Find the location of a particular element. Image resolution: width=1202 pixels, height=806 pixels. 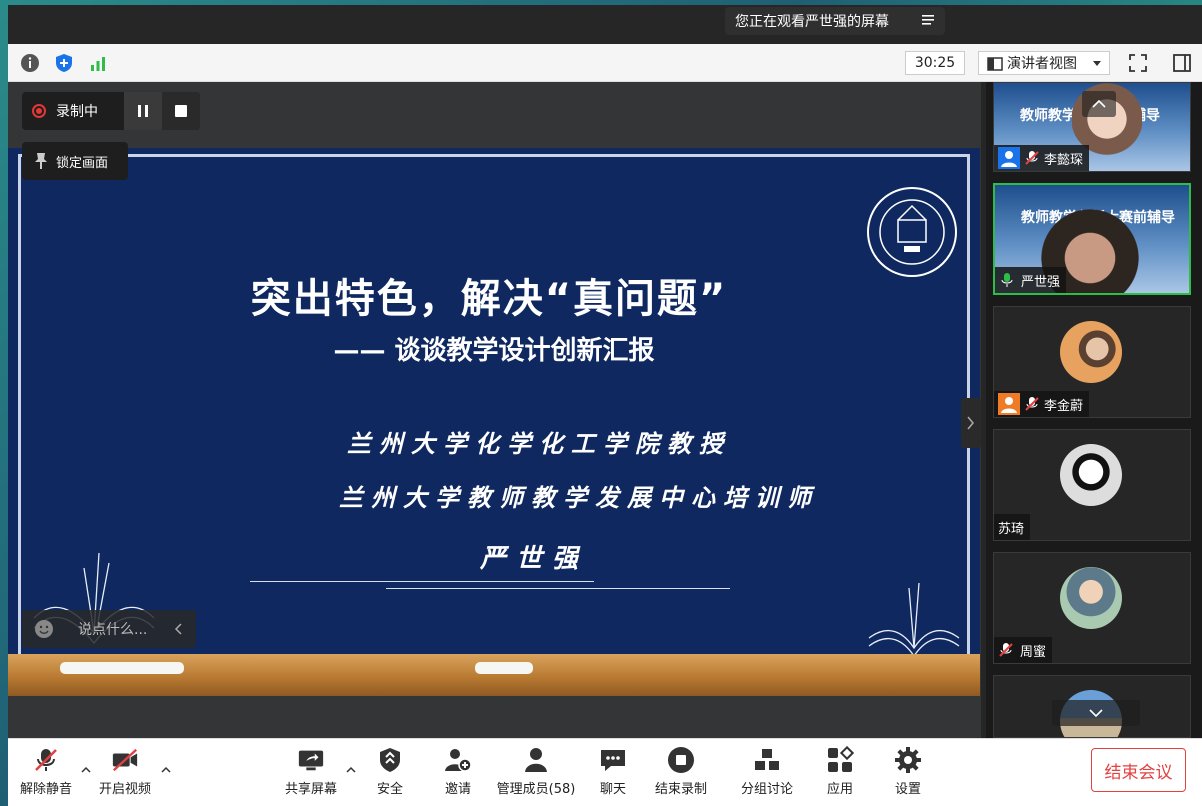

security-shield-icon is located at coordinates (390, 760).